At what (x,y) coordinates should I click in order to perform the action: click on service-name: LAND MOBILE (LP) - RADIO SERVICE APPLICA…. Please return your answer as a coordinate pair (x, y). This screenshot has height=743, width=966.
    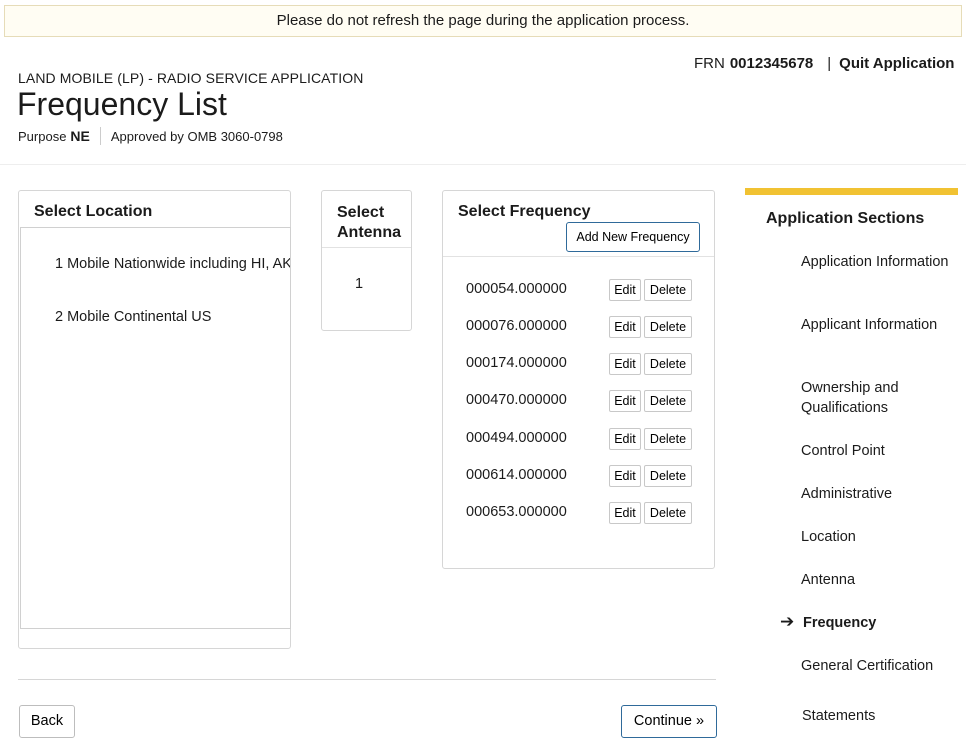
    Looking at the image, I should click on (191, 78).